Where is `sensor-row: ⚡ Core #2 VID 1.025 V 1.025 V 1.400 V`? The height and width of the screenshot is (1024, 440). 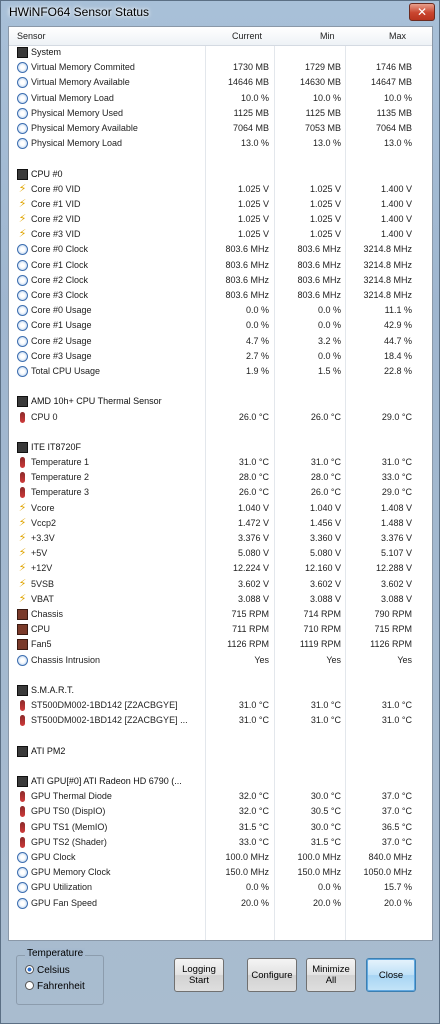
sensor-row: ⚡ Core #2 VID 1.025 V 1.025 V 1.400 V is located at coordinates (220, 219).